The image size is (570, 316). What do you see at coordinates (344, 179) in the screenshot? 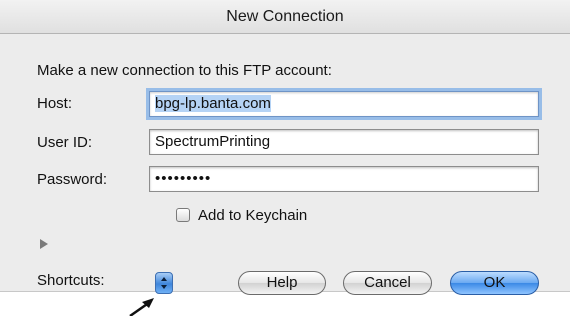
I see `password-field: •••••••••` at bounding box center [344, 179].